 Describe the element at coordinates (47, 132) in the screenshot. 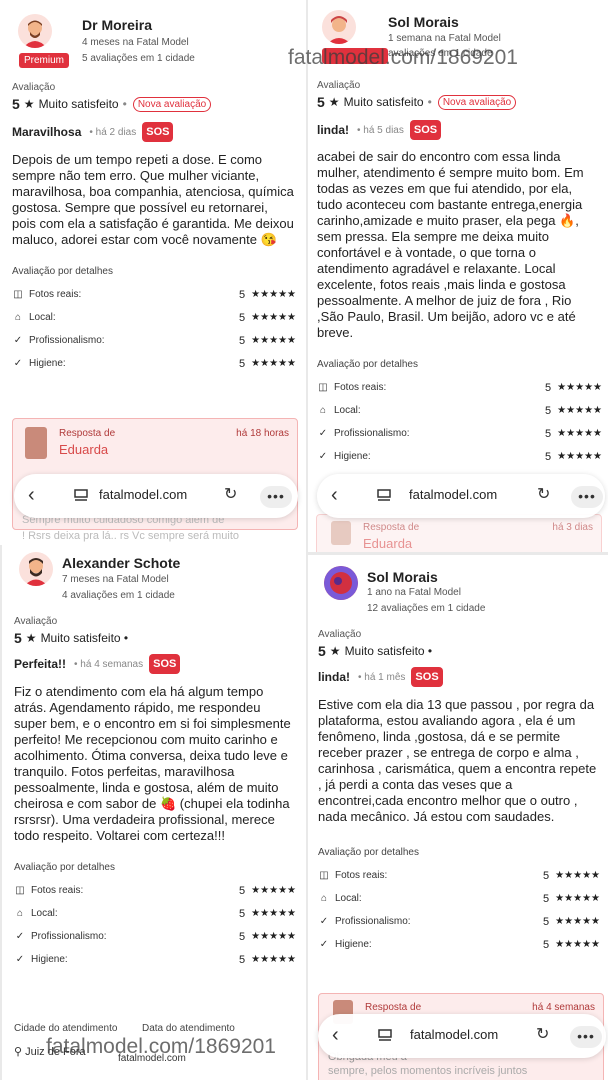

I see `review-title: Maravilhosa` at that location.